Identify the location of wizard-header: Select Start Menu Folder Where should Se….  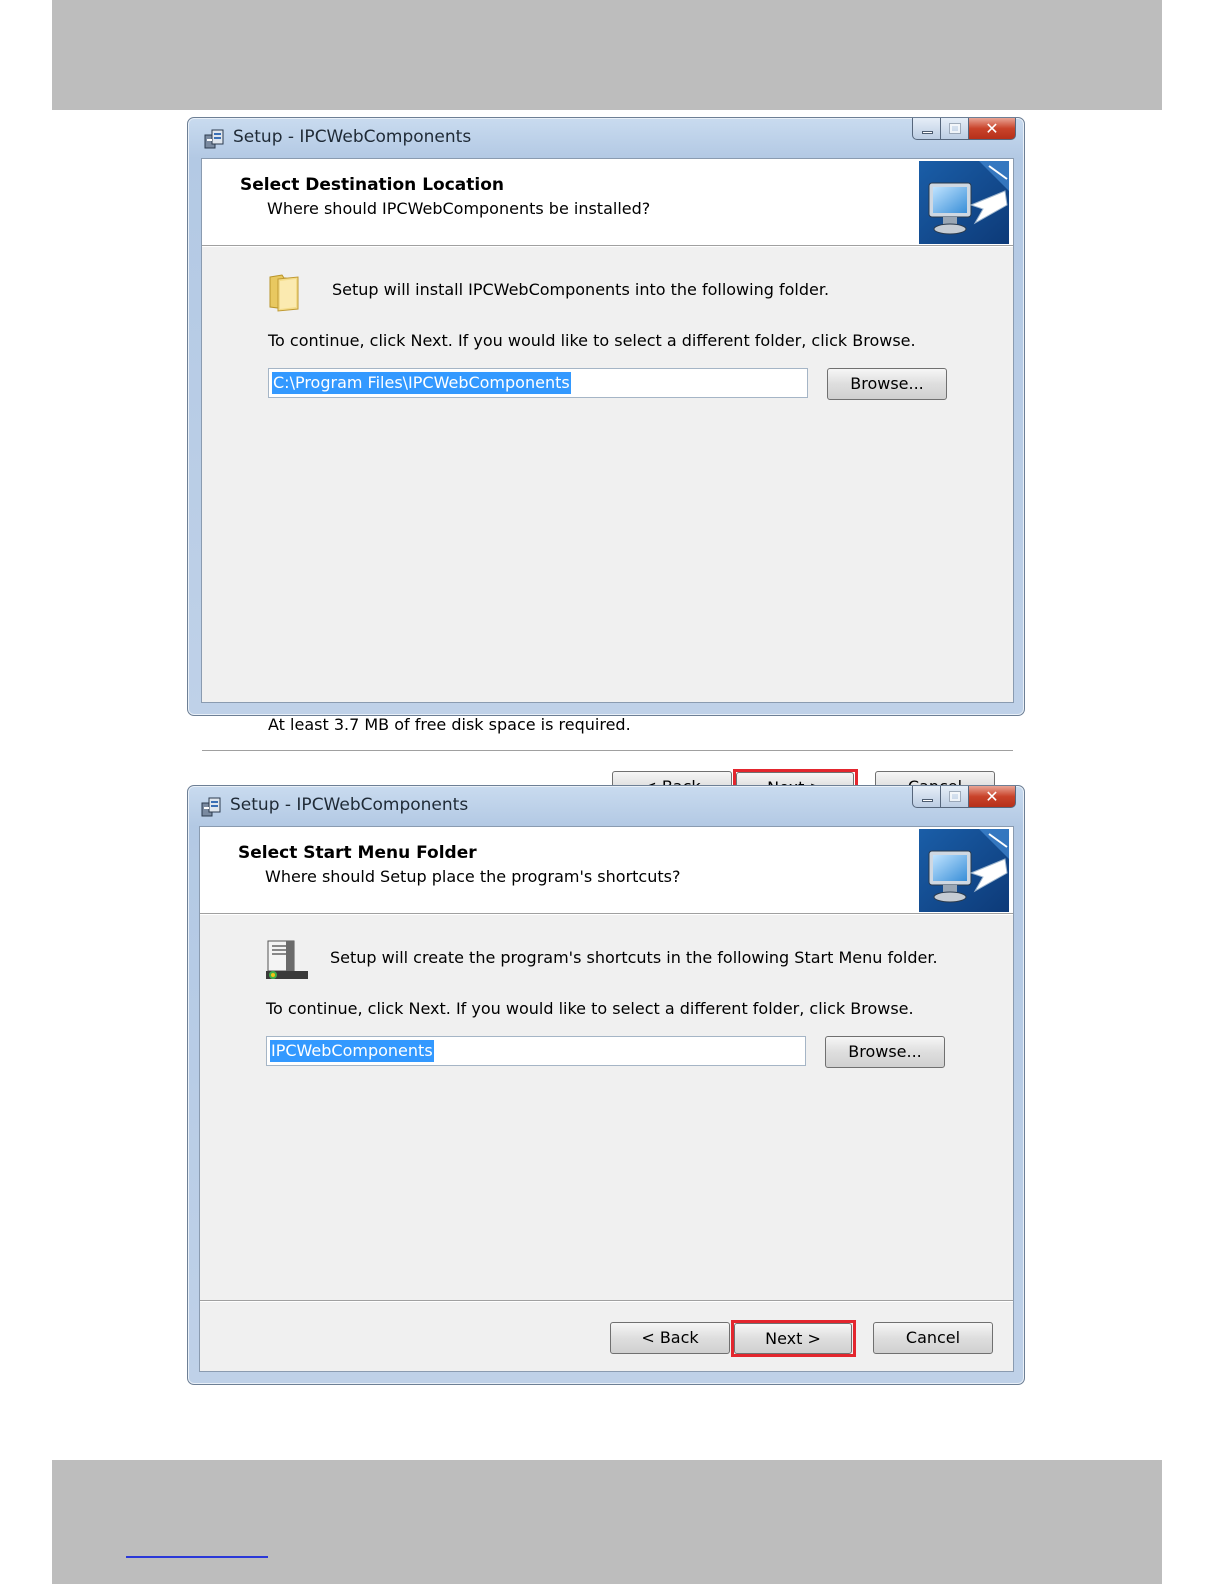
(606, 871).